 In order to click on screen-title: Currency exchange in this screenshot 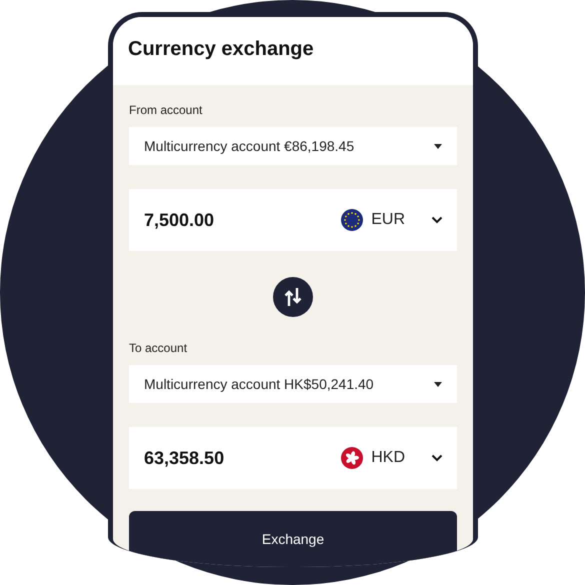, I will do `click(221, 49)`.